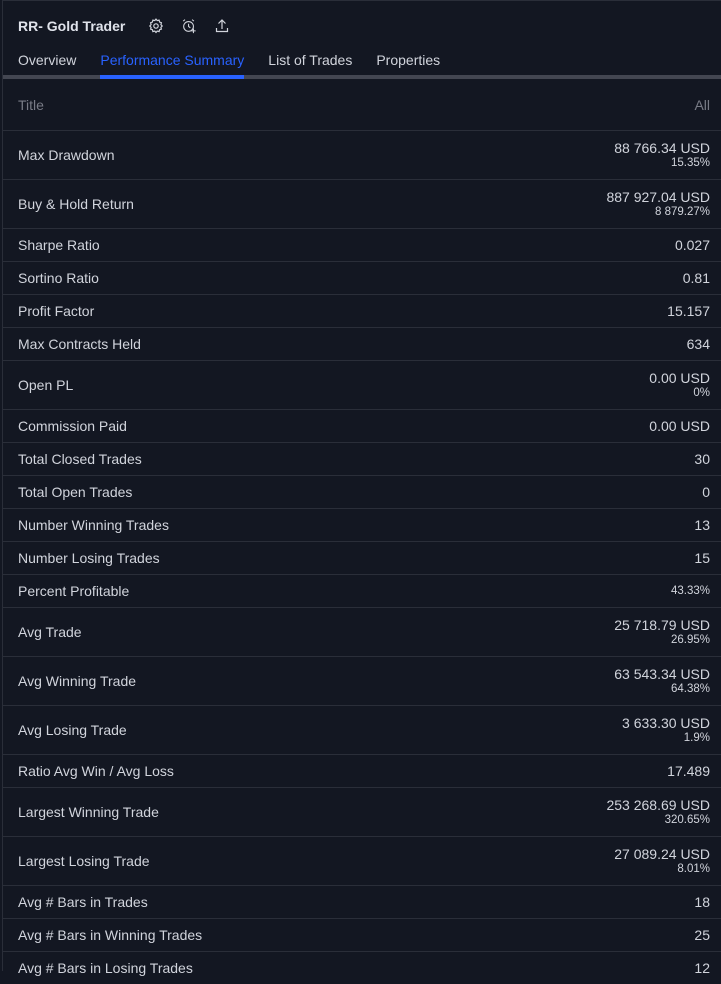 Image resolution: width=721 pixels, height=984 pixels. Describe the element at coordinates (80, 459) in the screenshot. I see `metric-label: Total Closed Trades` at that location.